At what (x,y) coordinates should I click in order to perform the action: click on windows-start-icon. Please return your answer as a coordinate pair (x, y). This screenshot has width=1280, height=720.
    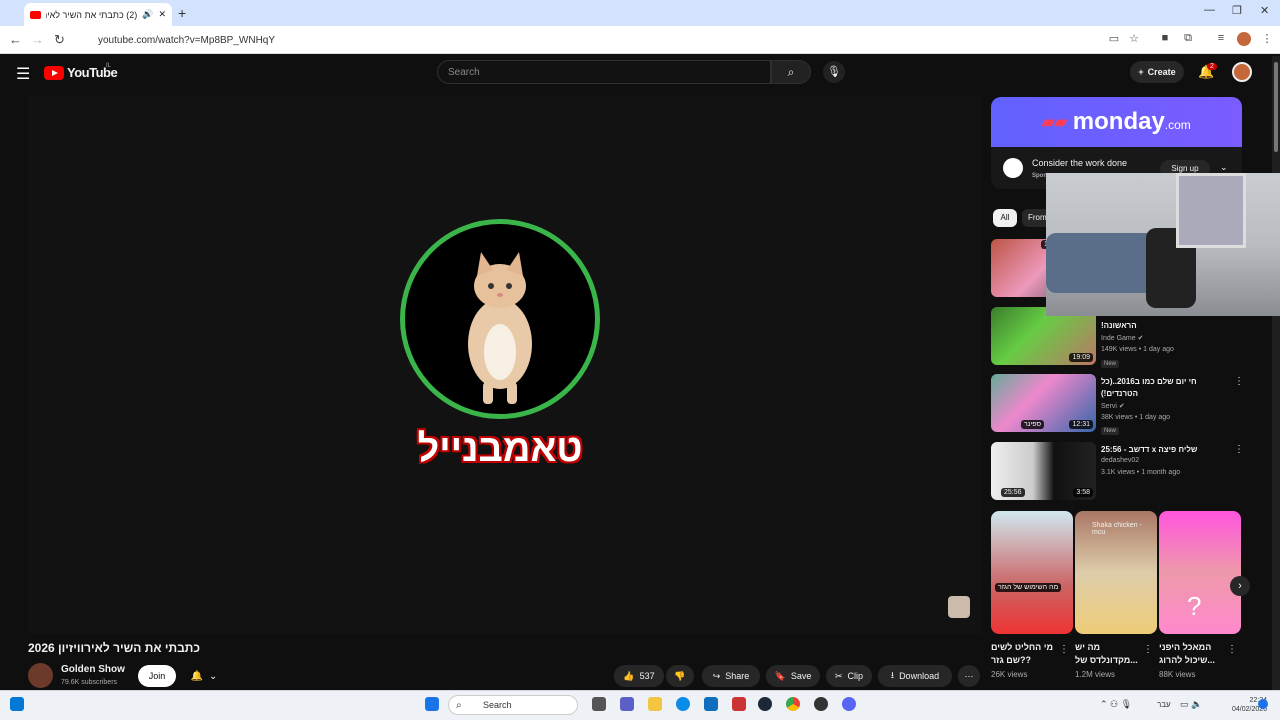
    Looking at the image, I should click on (432, 704).